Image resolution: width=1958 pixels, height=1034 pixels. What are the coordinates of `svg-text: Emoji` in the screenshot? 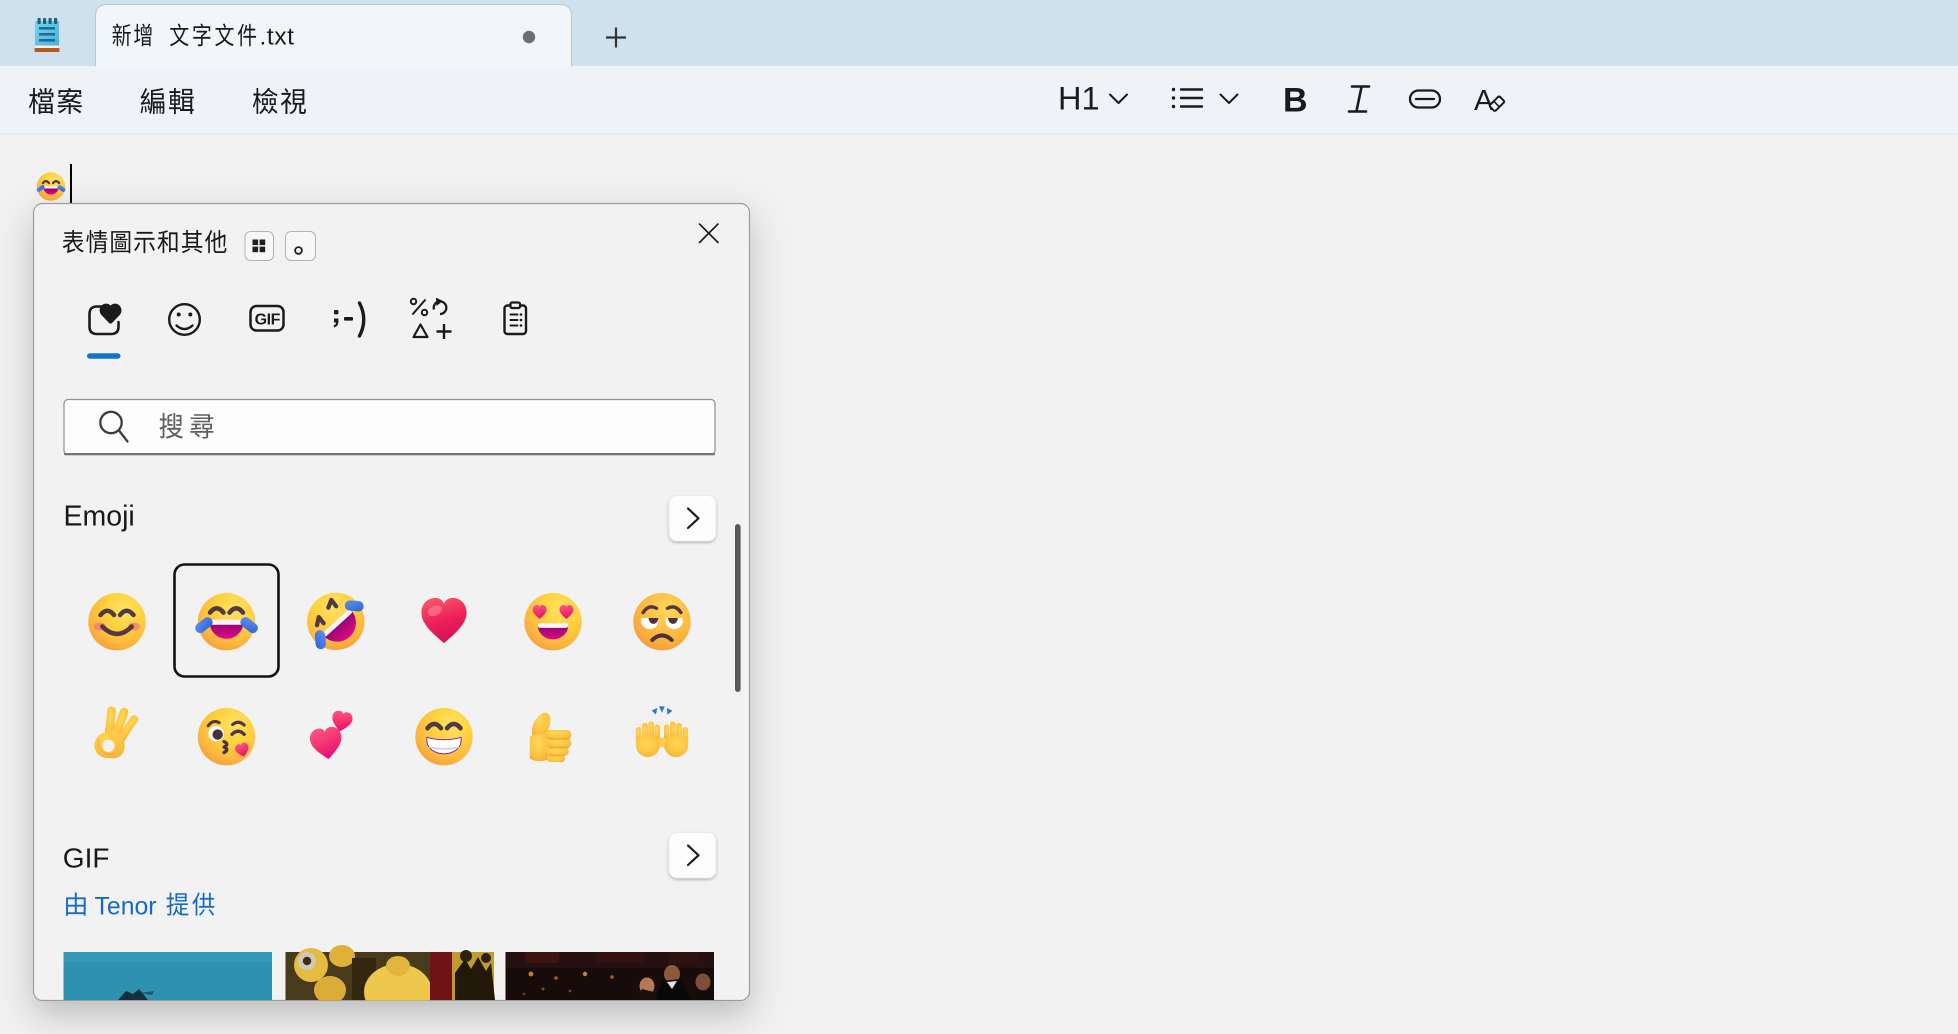 It's located at (99, 517).